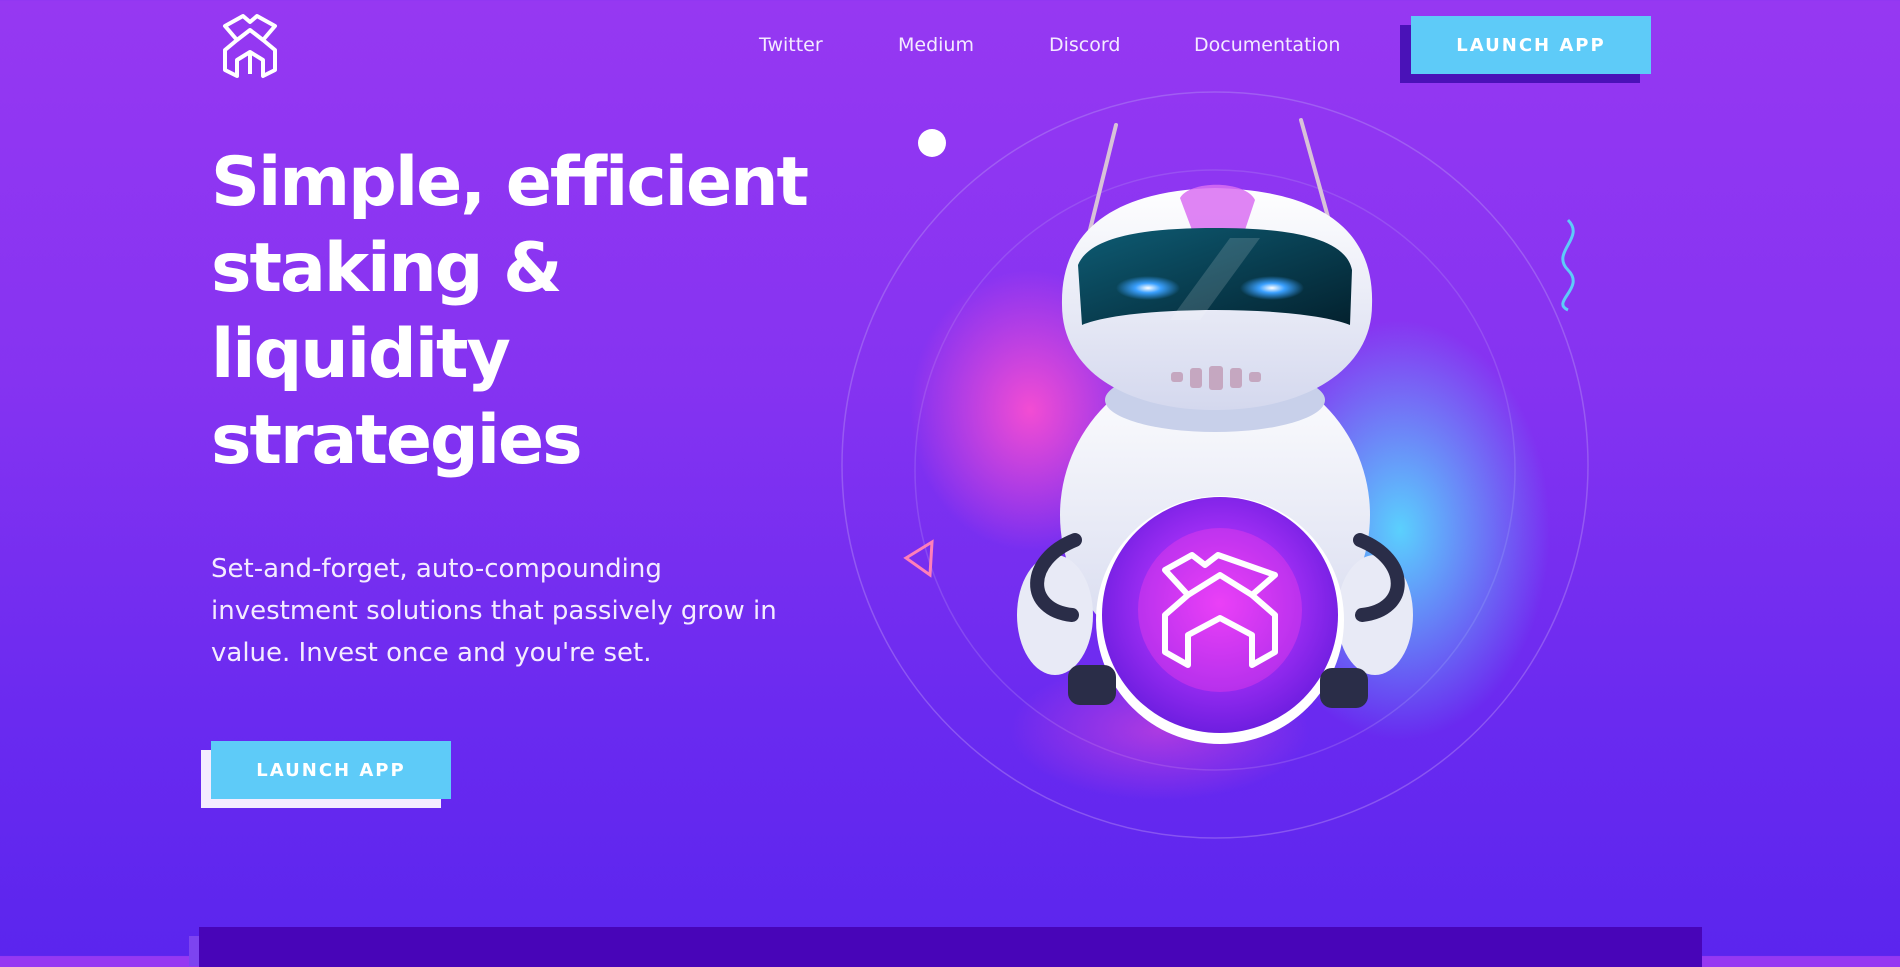 This screenshot has width=1900, height=967. Describe the element at coordinates (1084, 45) in the screenshot. I see `nav-link-discord: Discord` at that location.